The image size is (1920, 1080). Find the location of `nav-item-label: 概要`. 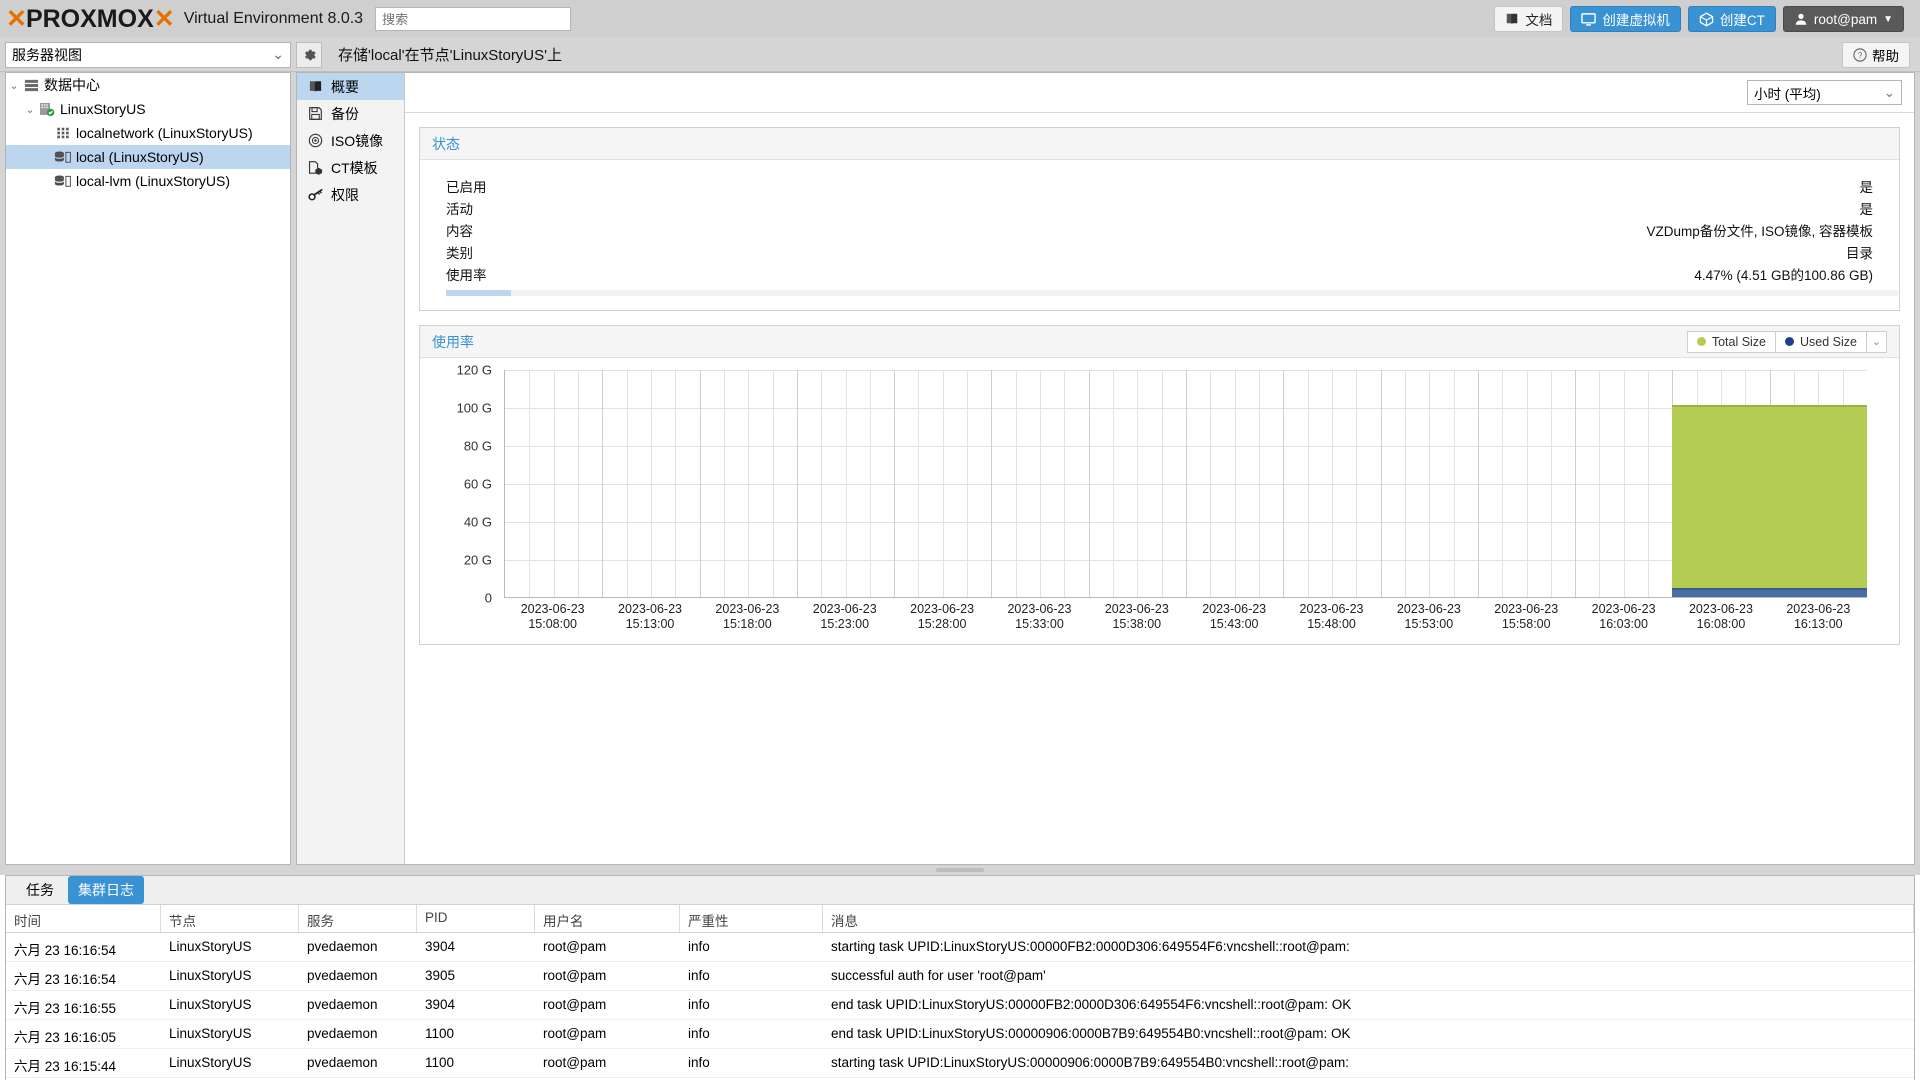

nav-item-label: 概要 is located at coordinates (345, 86).